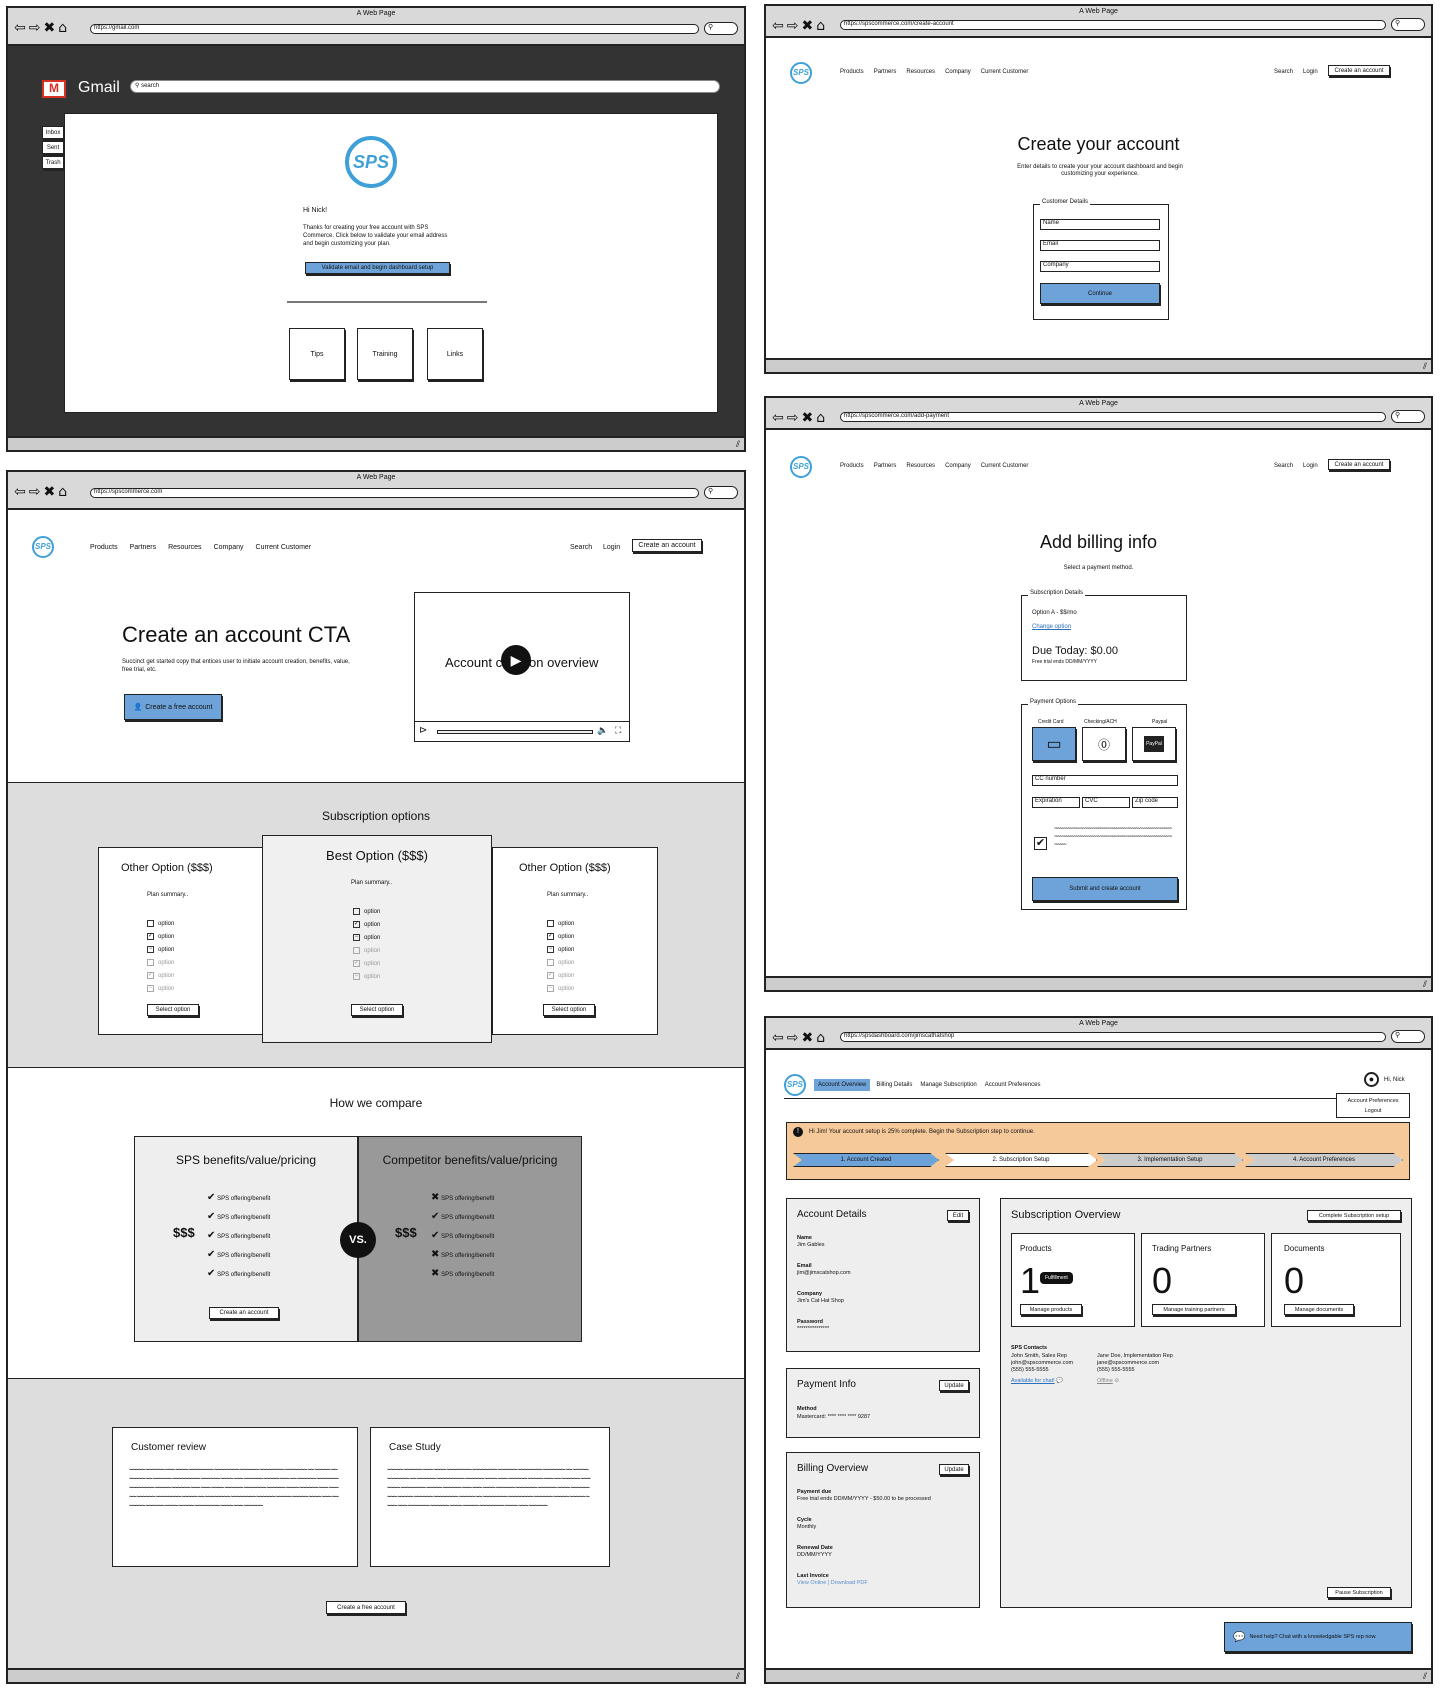  What do you see at coordinates (1100, 266) in the screenshot?
I see `company-field: Company` at bounding box center [1100, 266].